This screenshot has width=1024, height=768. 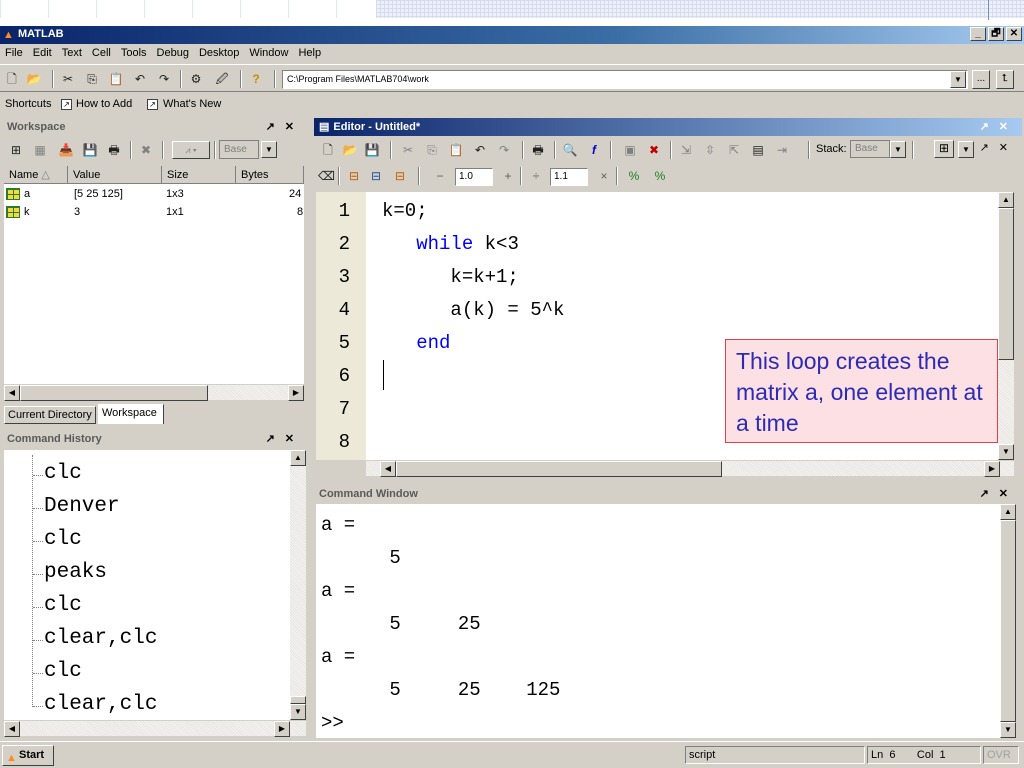 What do you see at coordinates (400, 176) in the screenshot?
I see `eval-file-icon: ⊟` at bounding box center [400, 176].